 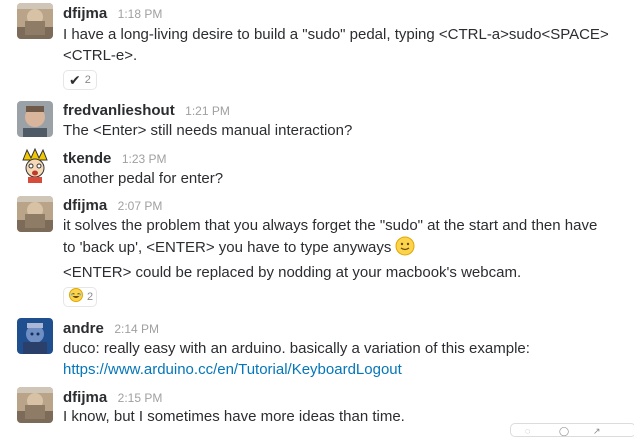 I want to click on author-name: tkende, so click(x=87, y=158).